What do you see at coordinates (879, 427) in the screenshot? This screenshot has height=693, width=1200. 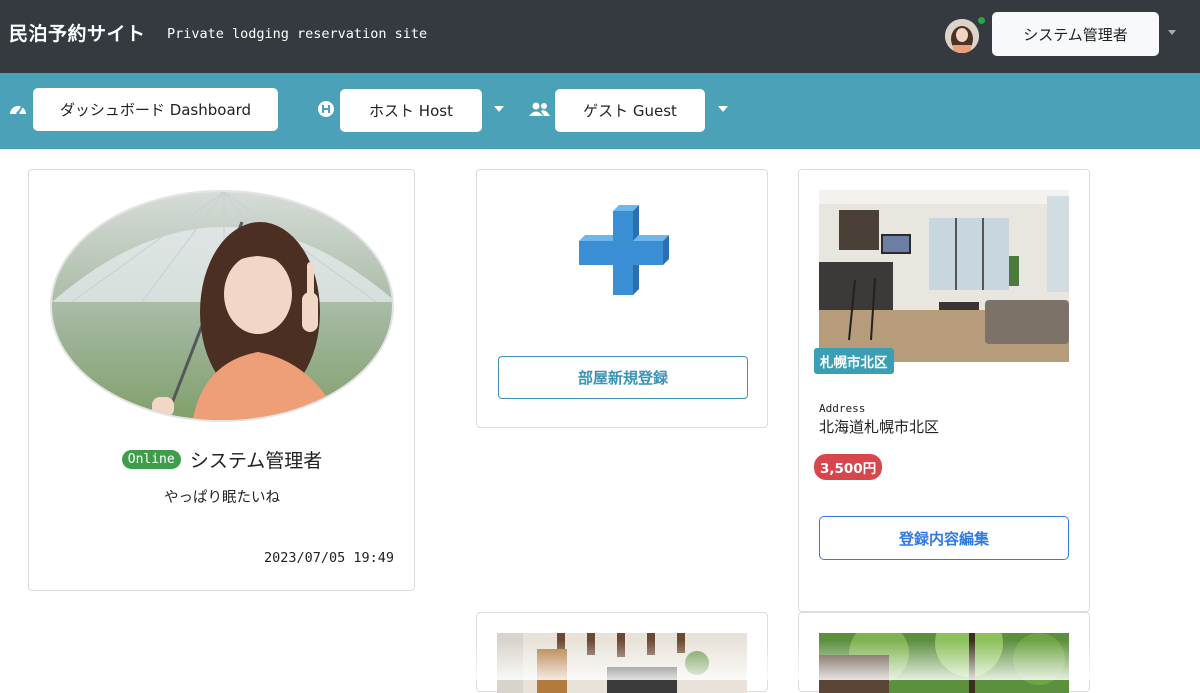 I see `address-value: 北海道札幌市北区` at bounding box center [879, 427].